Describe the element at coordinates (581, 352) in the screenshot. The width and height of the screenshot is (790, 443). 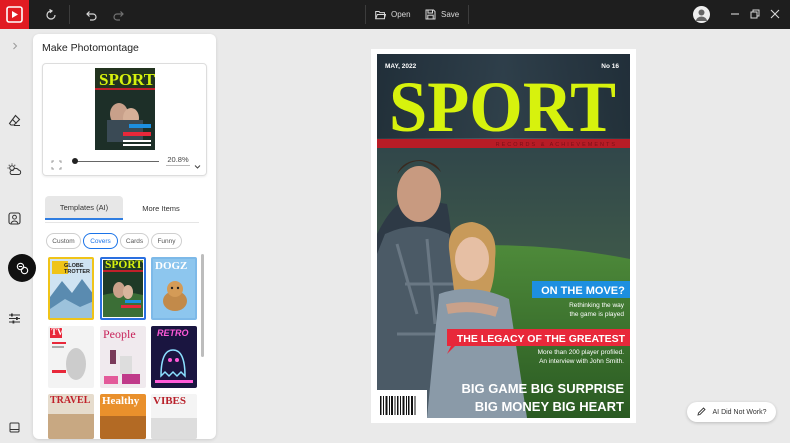
I see `cover-sub-2-line-1: More than 200 player profiled.` at that location.